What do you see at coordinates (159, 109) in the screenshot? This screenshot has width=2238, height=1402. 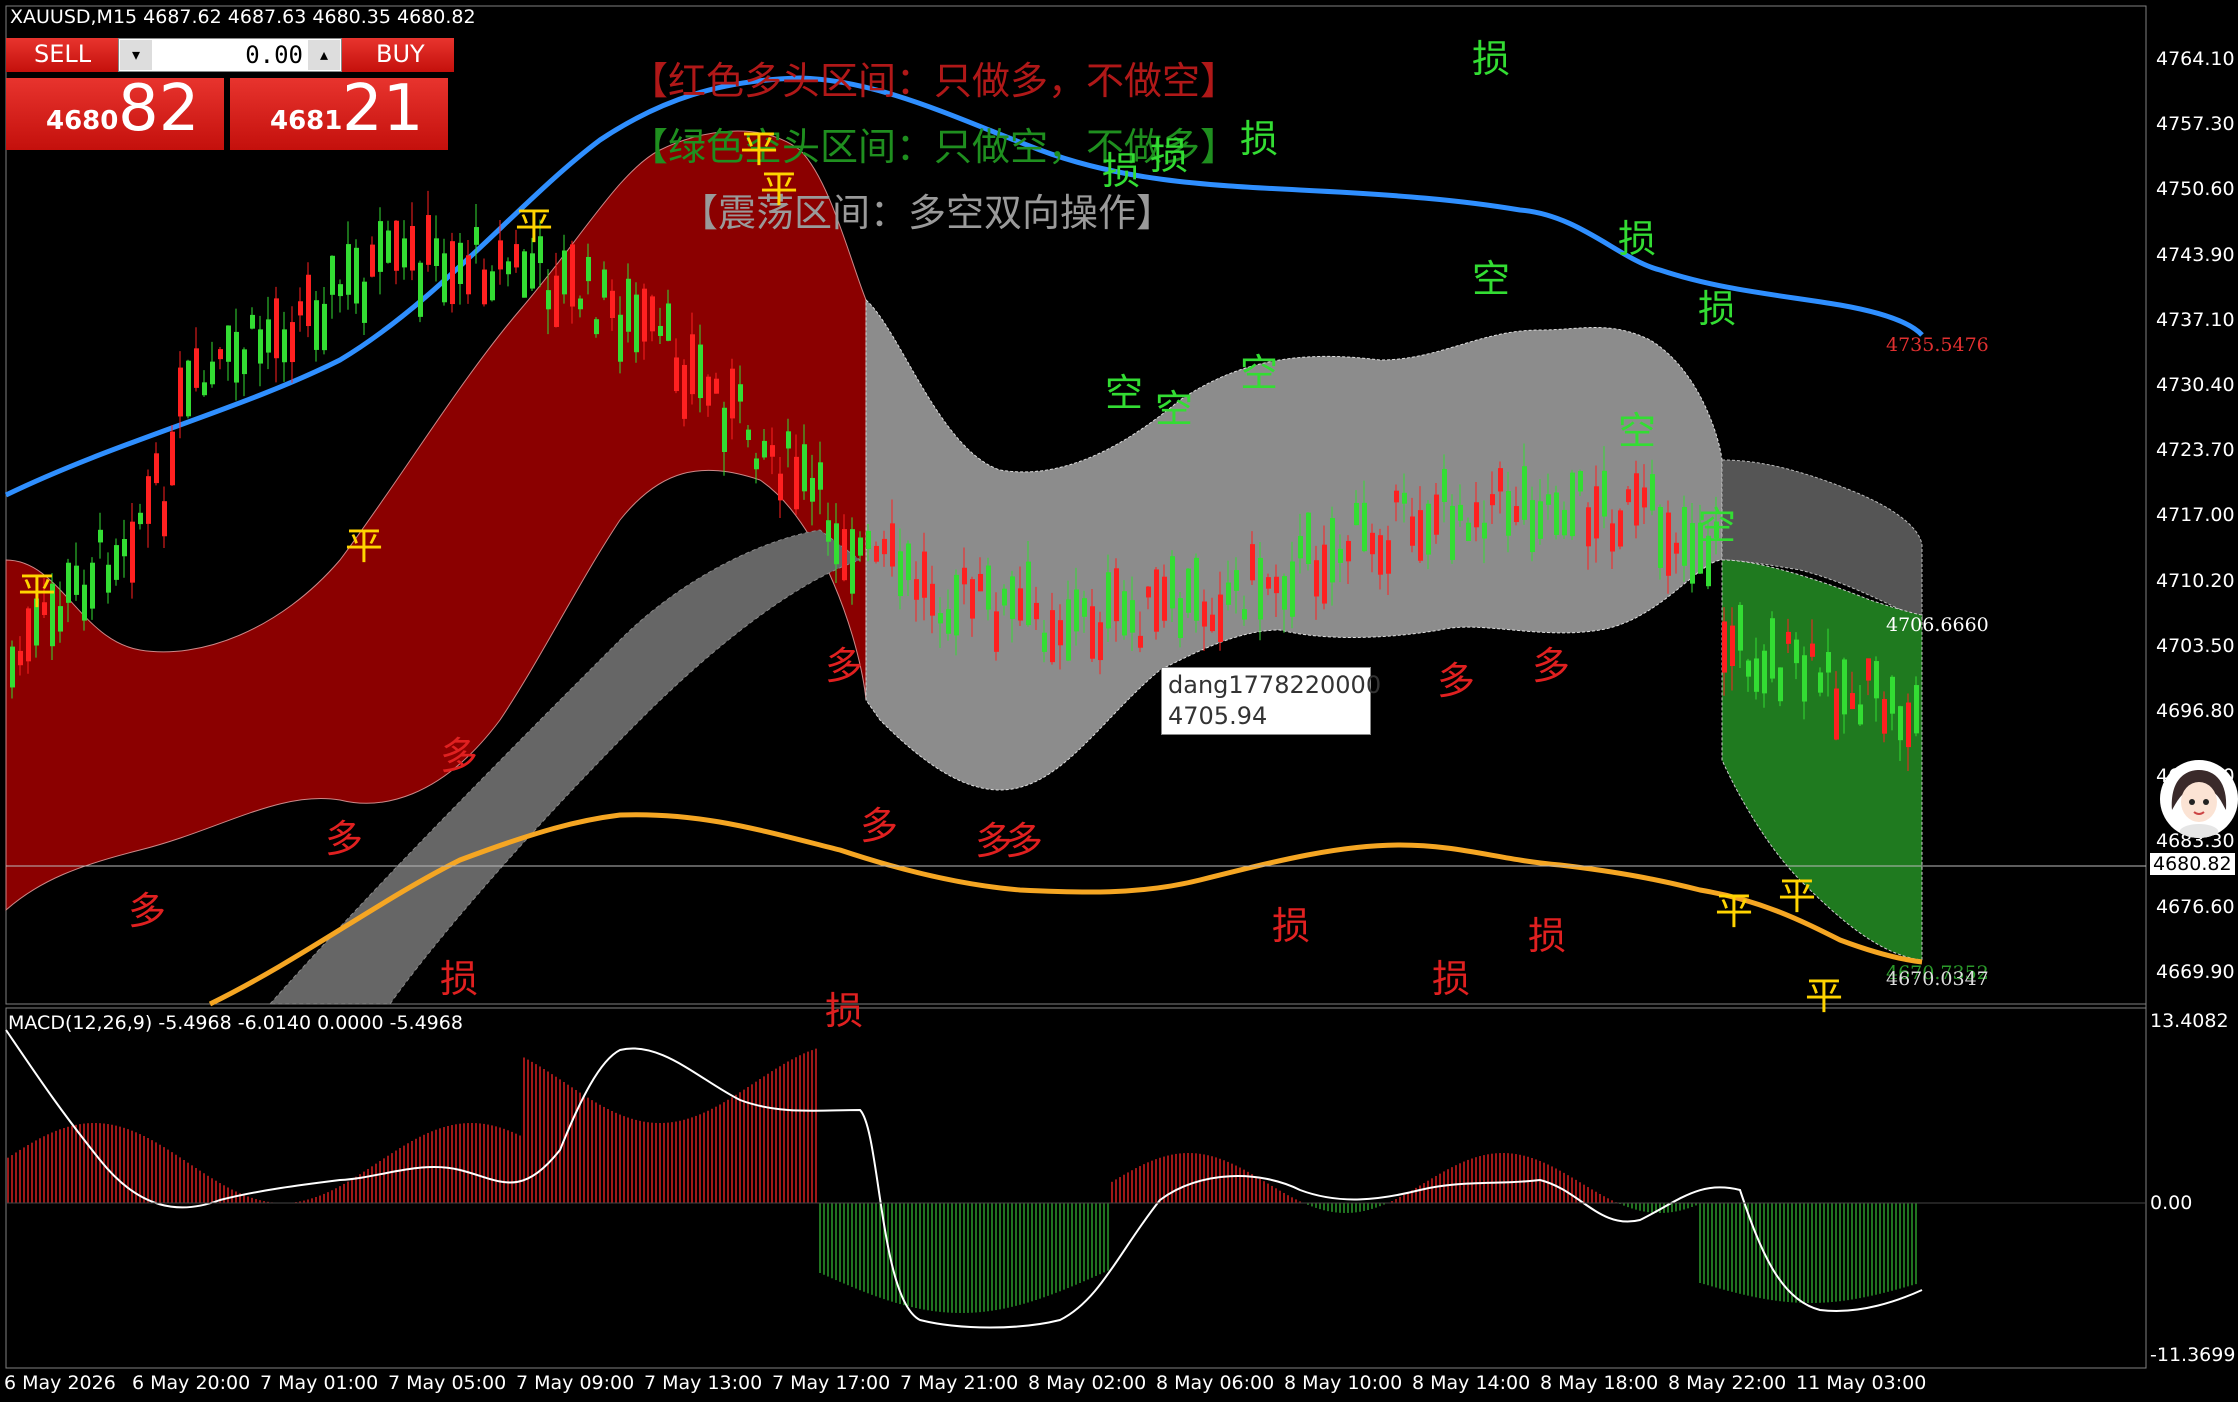 I see `sell-price-big: 82` at bounding box center [159, 109].